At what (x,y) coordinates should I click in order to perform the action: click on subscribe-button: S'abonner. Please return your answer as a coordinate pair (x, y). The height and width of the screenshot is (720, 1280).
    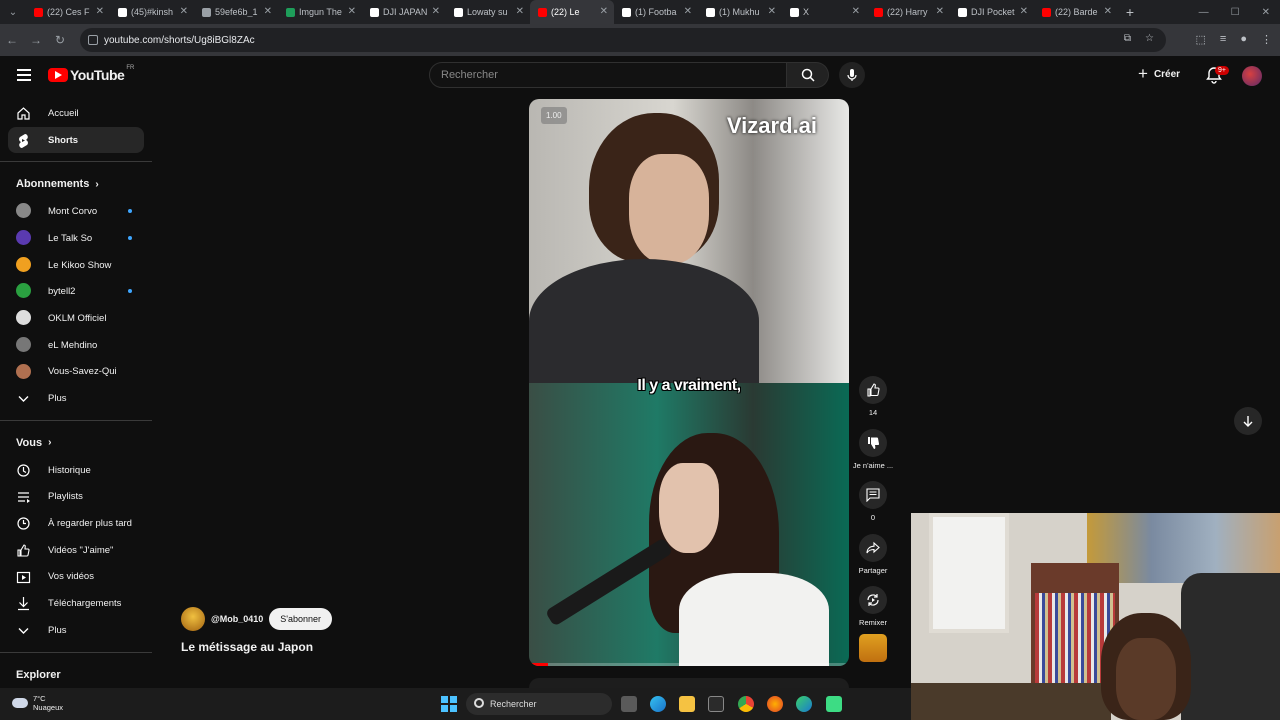
    Looking at the image, I should click on (301, 619).